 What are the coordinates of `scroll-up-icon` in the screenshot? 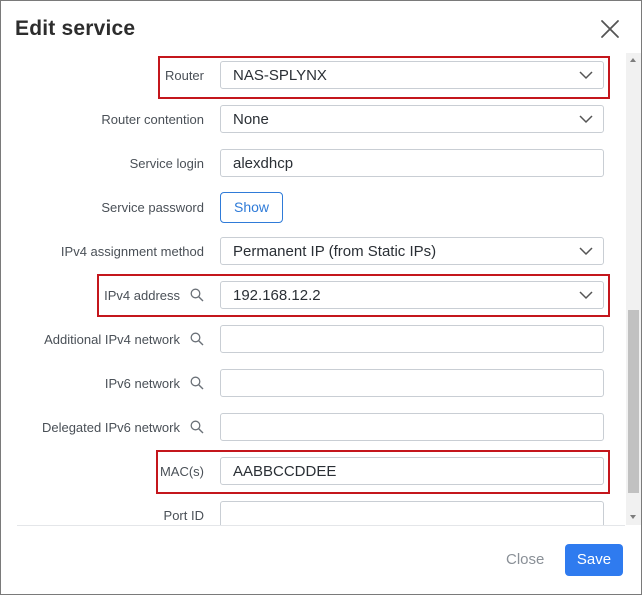 It's located at (633, 60).